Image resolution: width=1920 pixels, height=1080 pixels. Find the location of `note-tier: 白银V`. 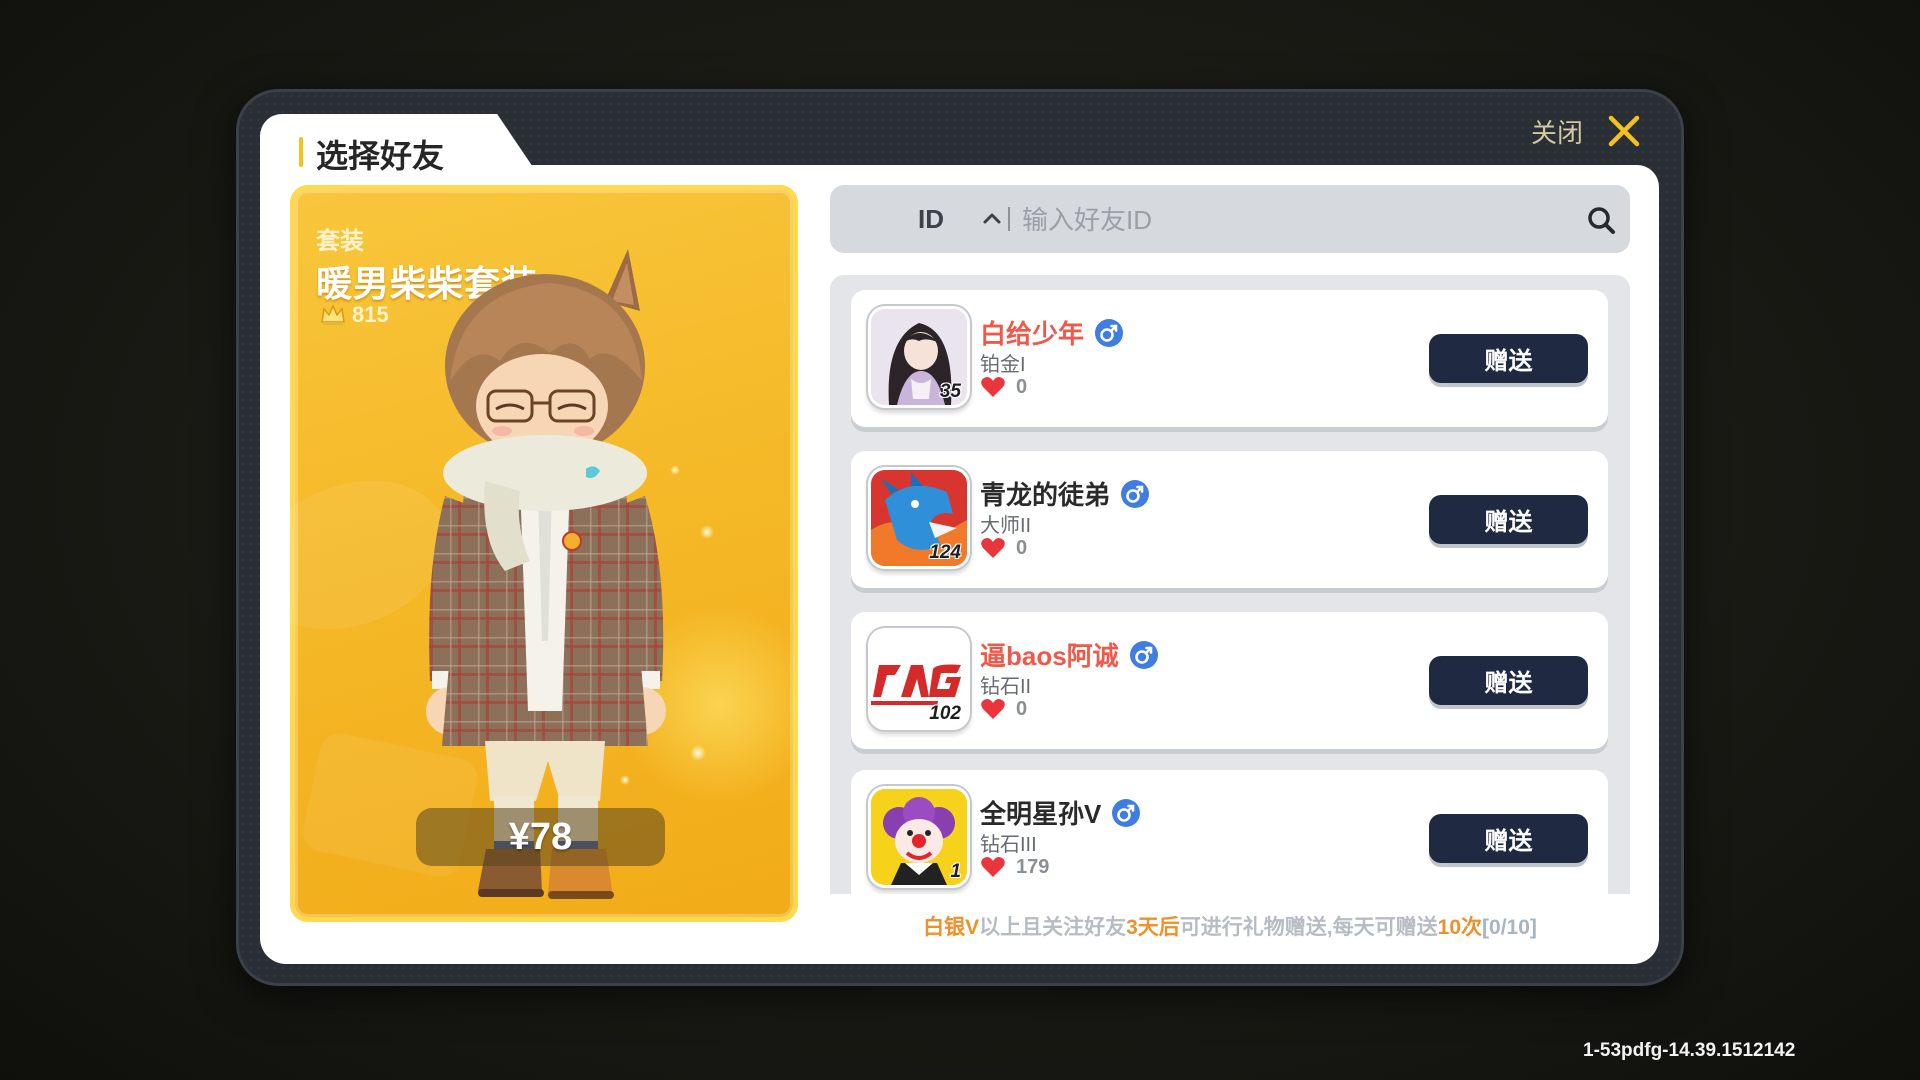

note-tier: 白银V is located at coordinates (951, 927).